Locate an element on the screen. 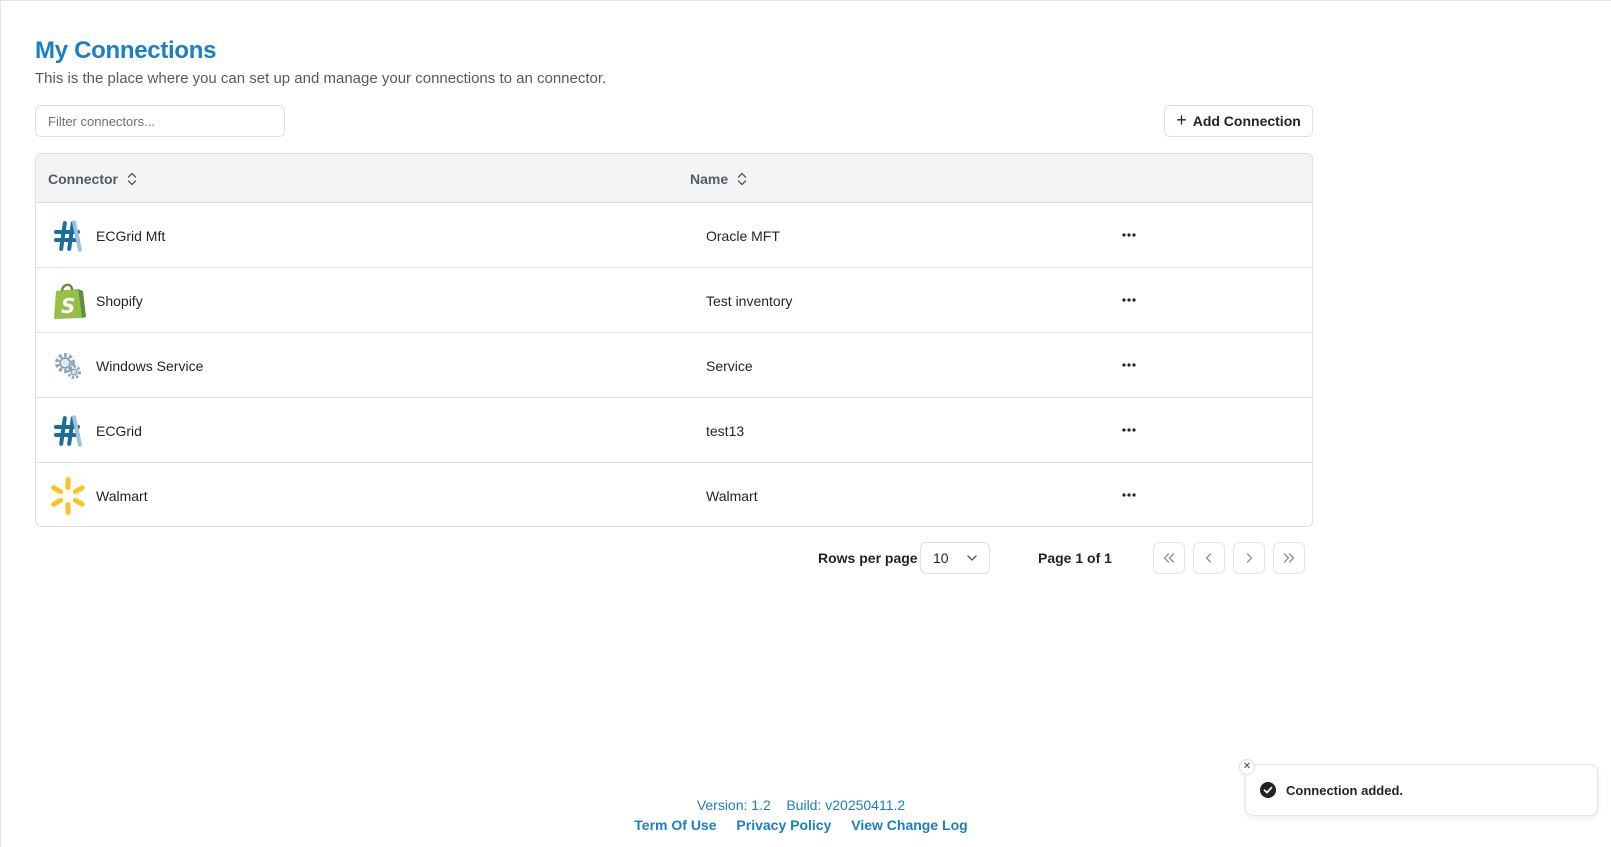  next-page-button is located at coordinates (1249, 558).